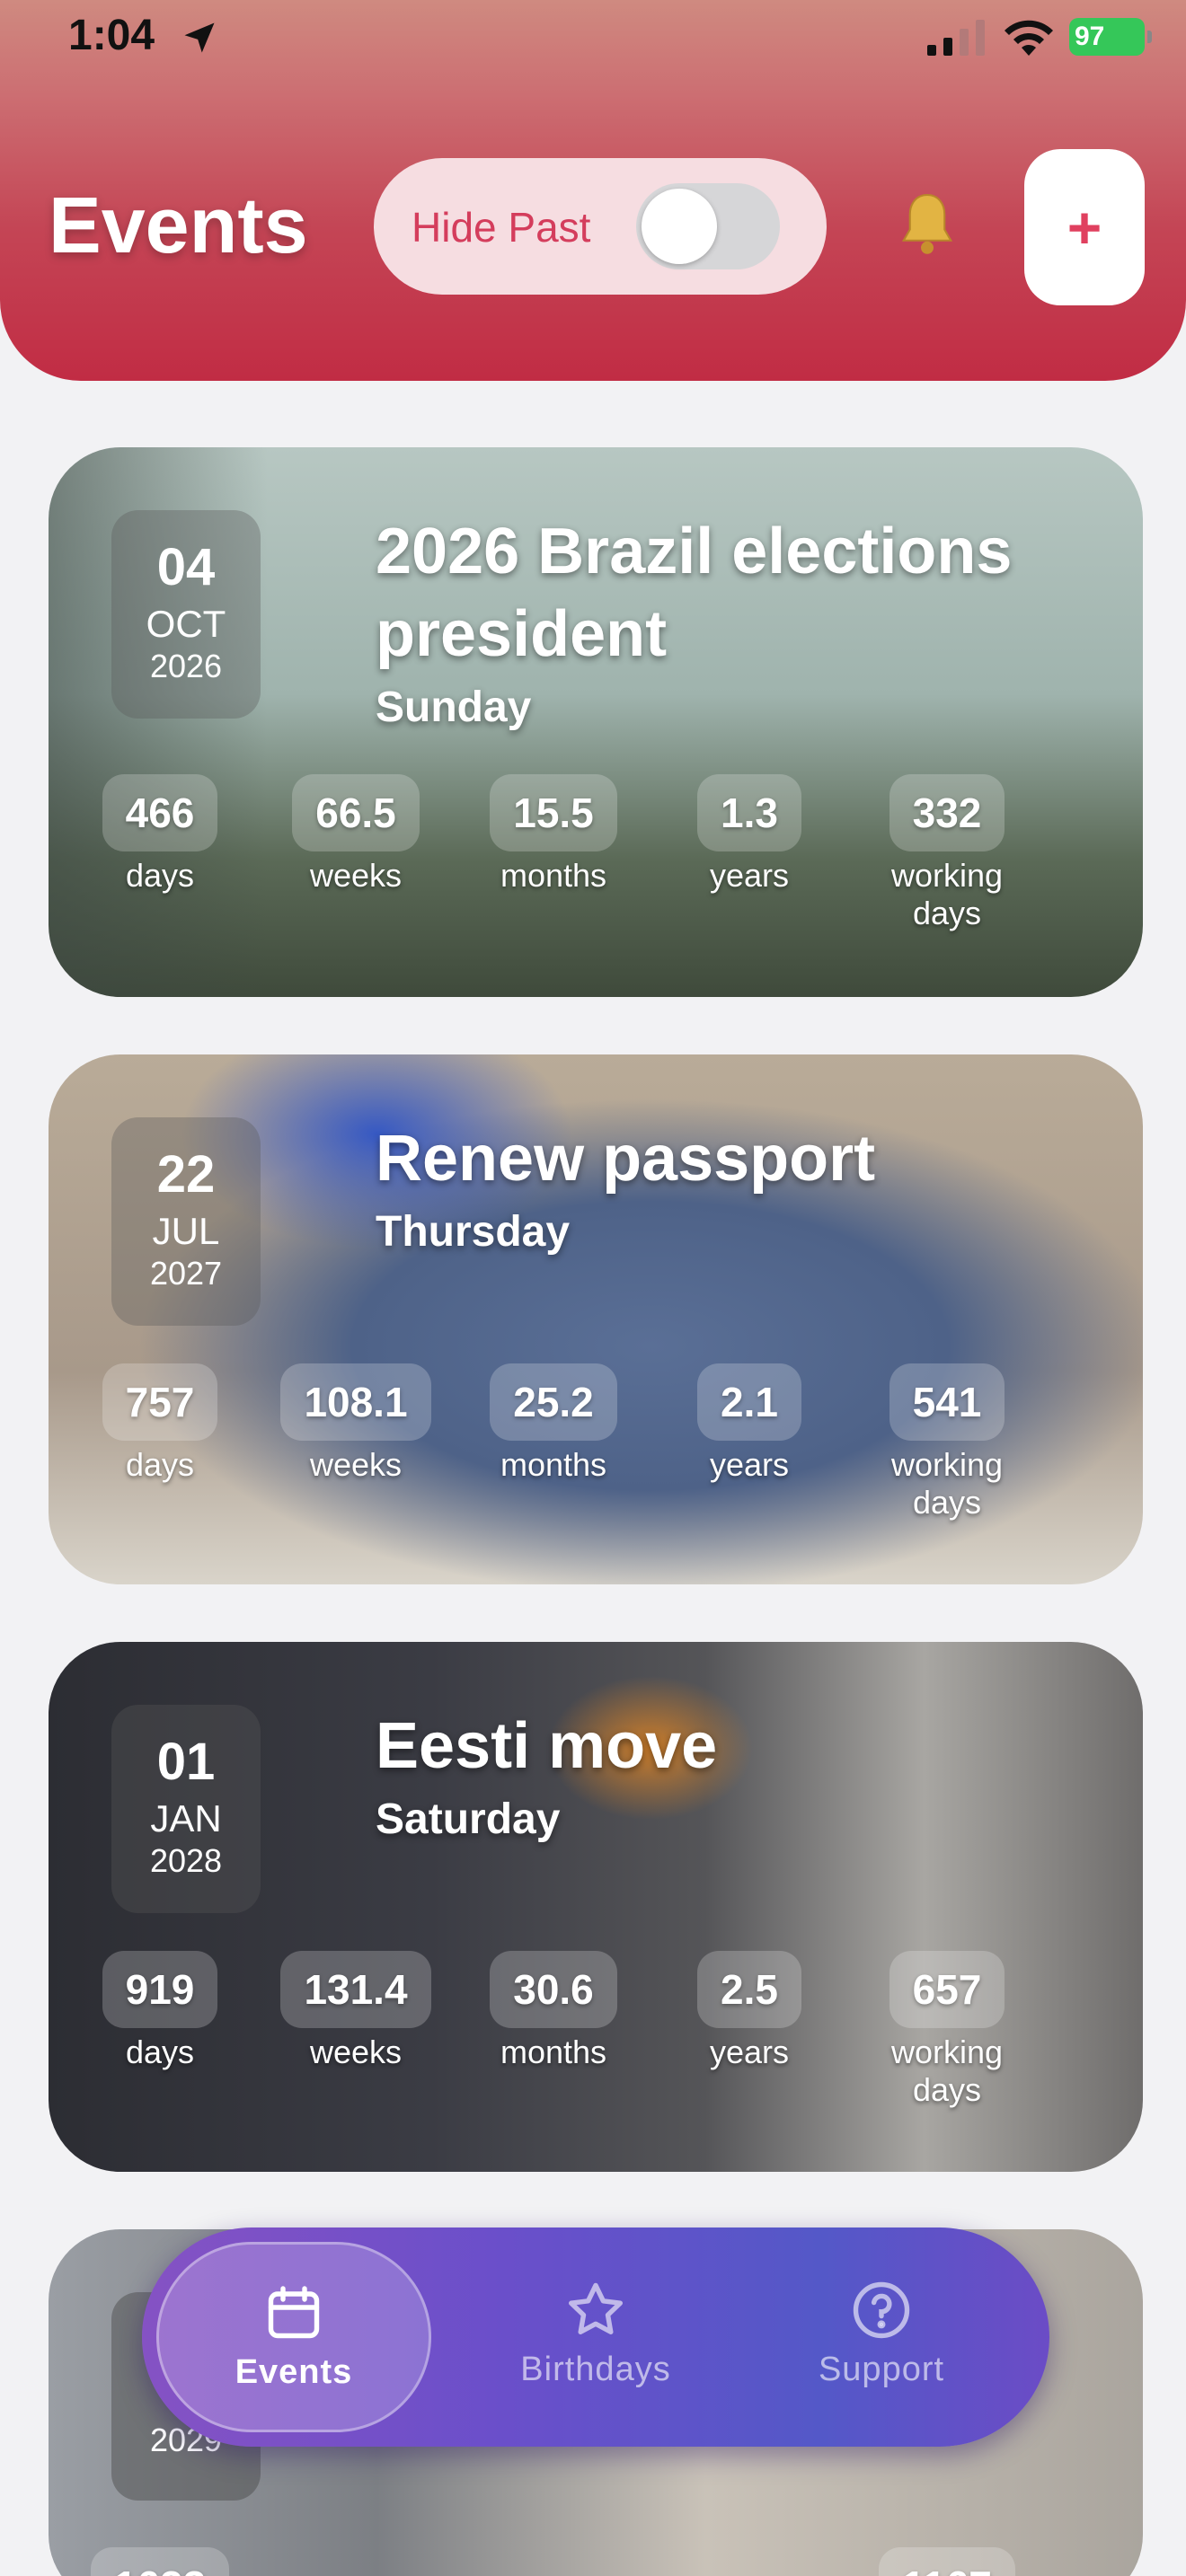  I want to click on stat-value: 332, so click(947, 812).